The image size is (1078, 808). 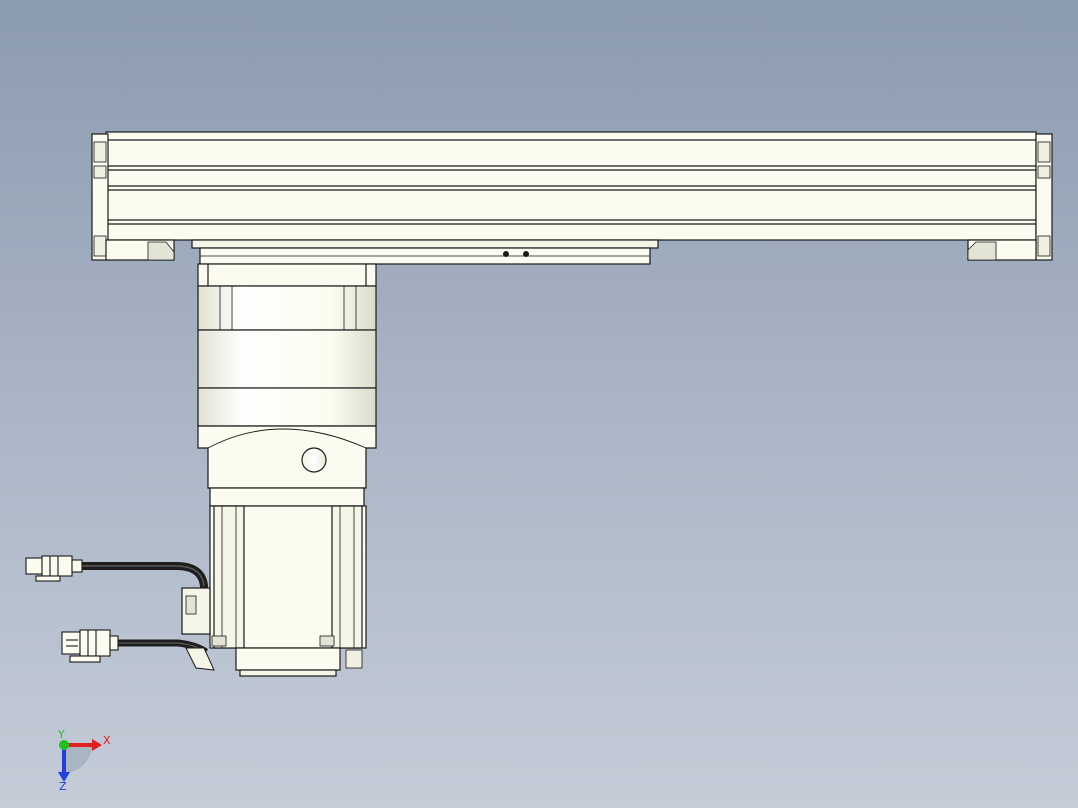 I want to click on flange-access-hole, so click(x=314, y=460).